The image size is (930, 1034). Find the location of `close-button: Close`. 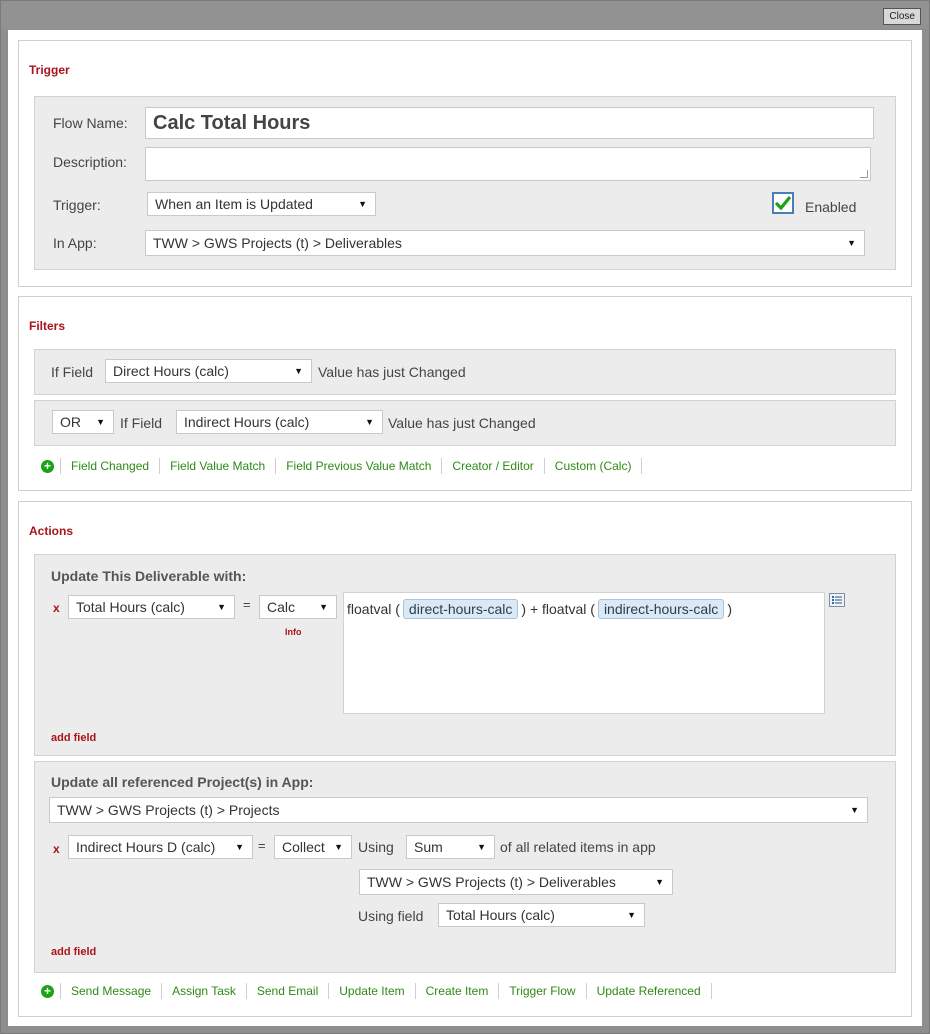

close-button: Close is located at coordinates (902, 16).